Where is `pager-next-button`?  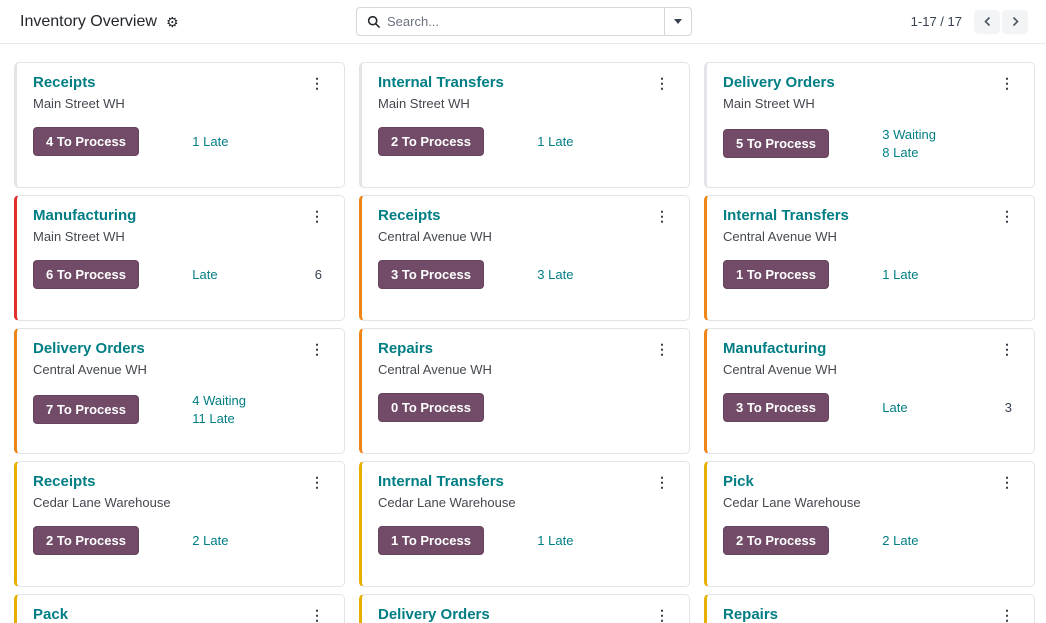 pager-next-button is located at coordinates (1015, 21).